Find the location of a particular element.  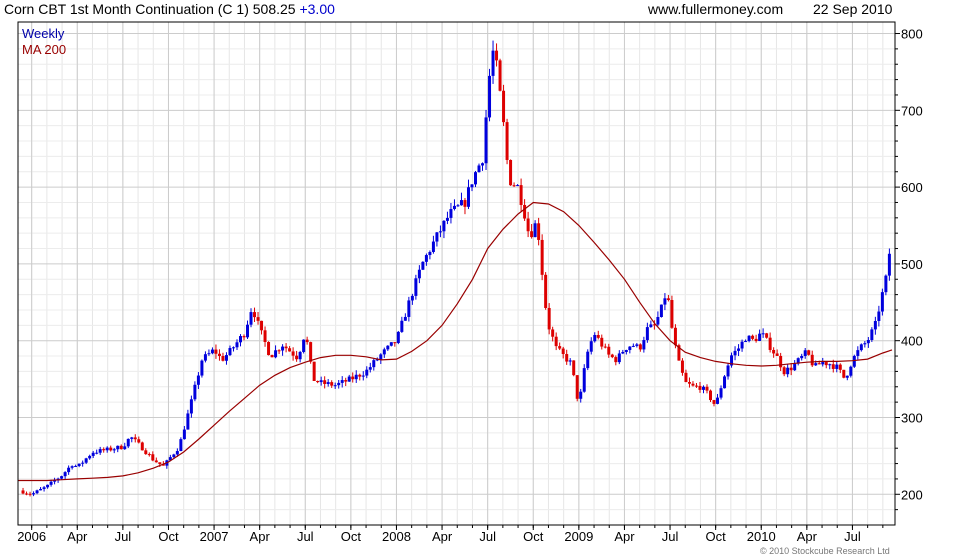

x-tick-label: Apr is located at coordinates (442, 536).